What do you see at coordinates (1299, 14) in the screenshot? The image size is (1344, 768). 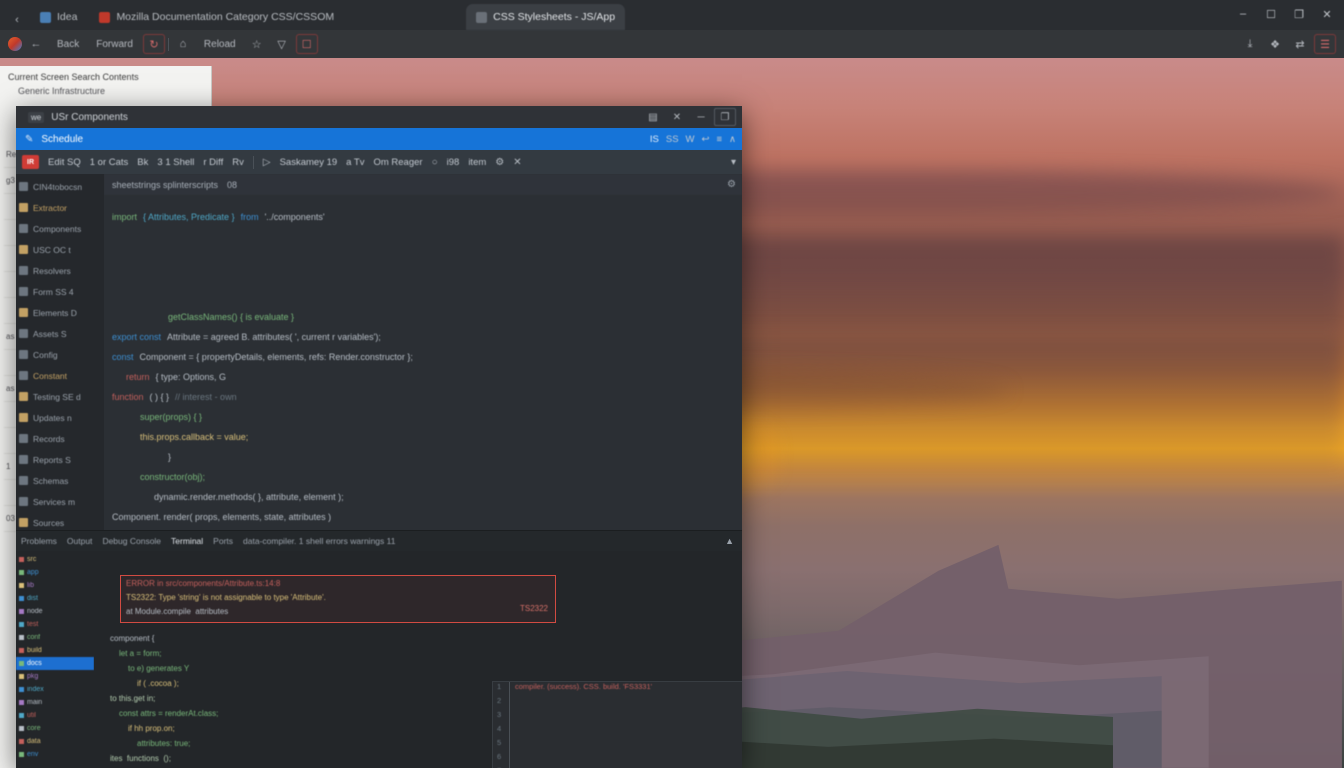 I see `restore-button: ❐` at bounding box center [1299, 14].